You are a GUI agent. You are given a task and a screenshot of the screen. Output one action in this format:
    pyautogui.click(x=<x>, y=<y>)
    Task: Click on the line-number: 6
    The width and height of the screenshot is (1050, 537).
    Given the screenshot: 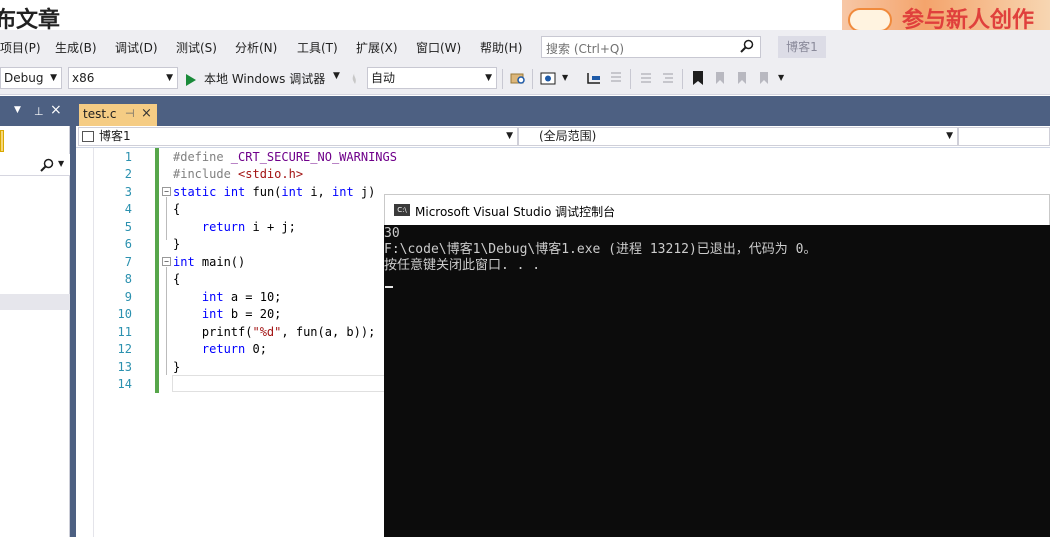 What is the action you would take?
    pyautogui.click(x=128, y=244)
    